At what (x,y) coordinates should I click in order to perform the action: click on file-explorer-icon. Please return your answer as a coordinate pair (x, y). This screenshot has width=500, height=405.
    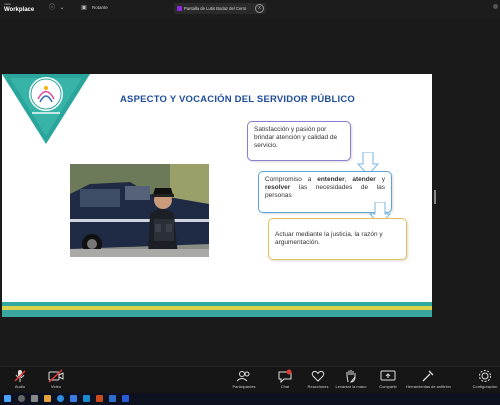
    Looking at the image, I should click on (47, 398).